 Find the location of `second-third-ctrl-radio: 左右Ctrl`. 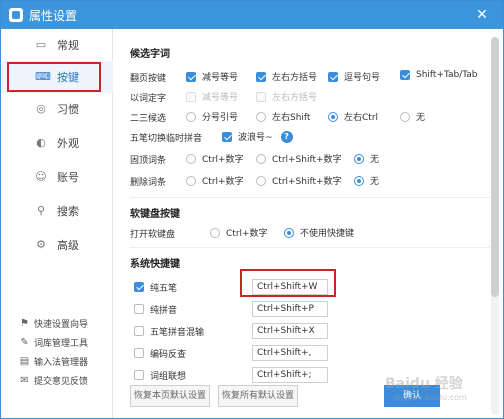

second-third-ctrl-radio: 左右Ctrl is located at coordinates (353, 116).